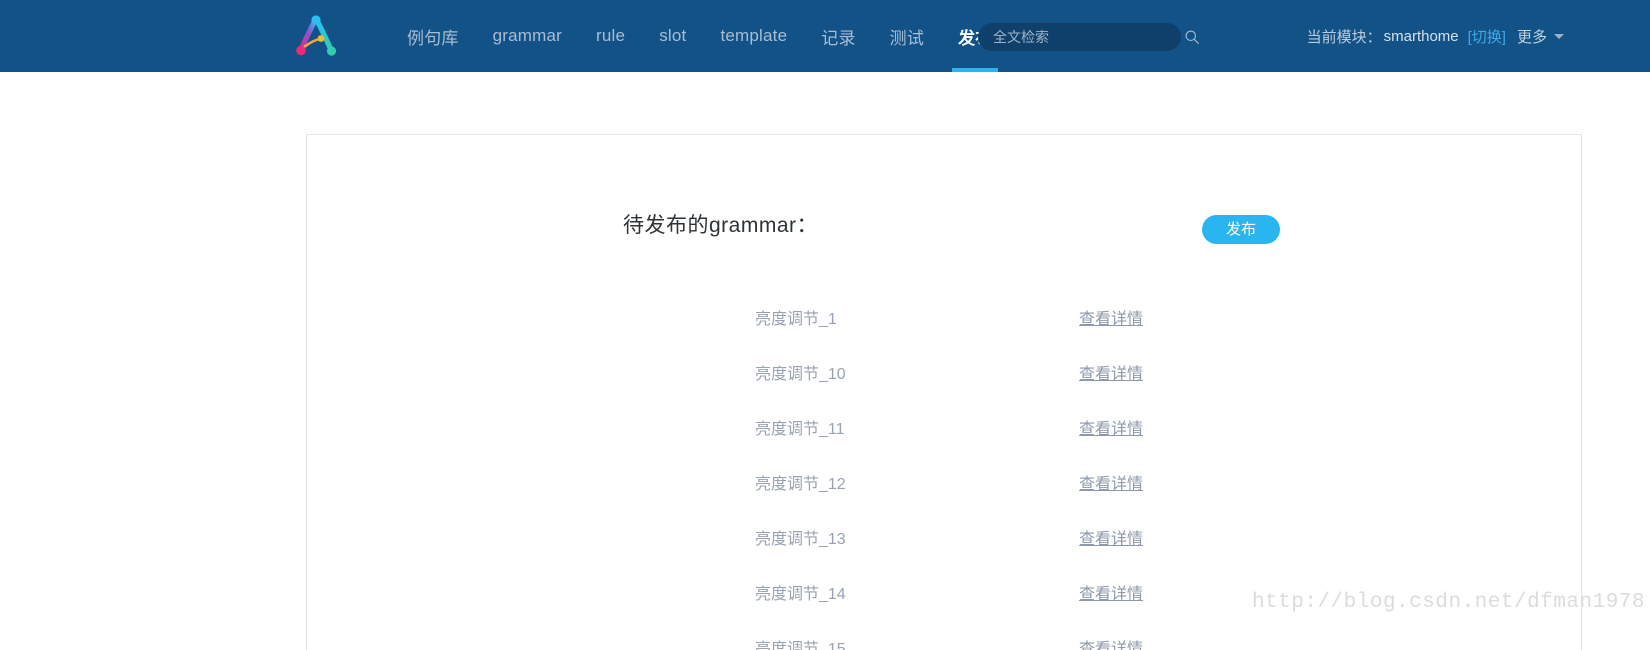 The height and width of the screenshot is (650, 1650). What do you see at coordinates (1531, 37) in the screenshot?
I see `more-menu-label: 更多` at bounding box center [1531, 37].